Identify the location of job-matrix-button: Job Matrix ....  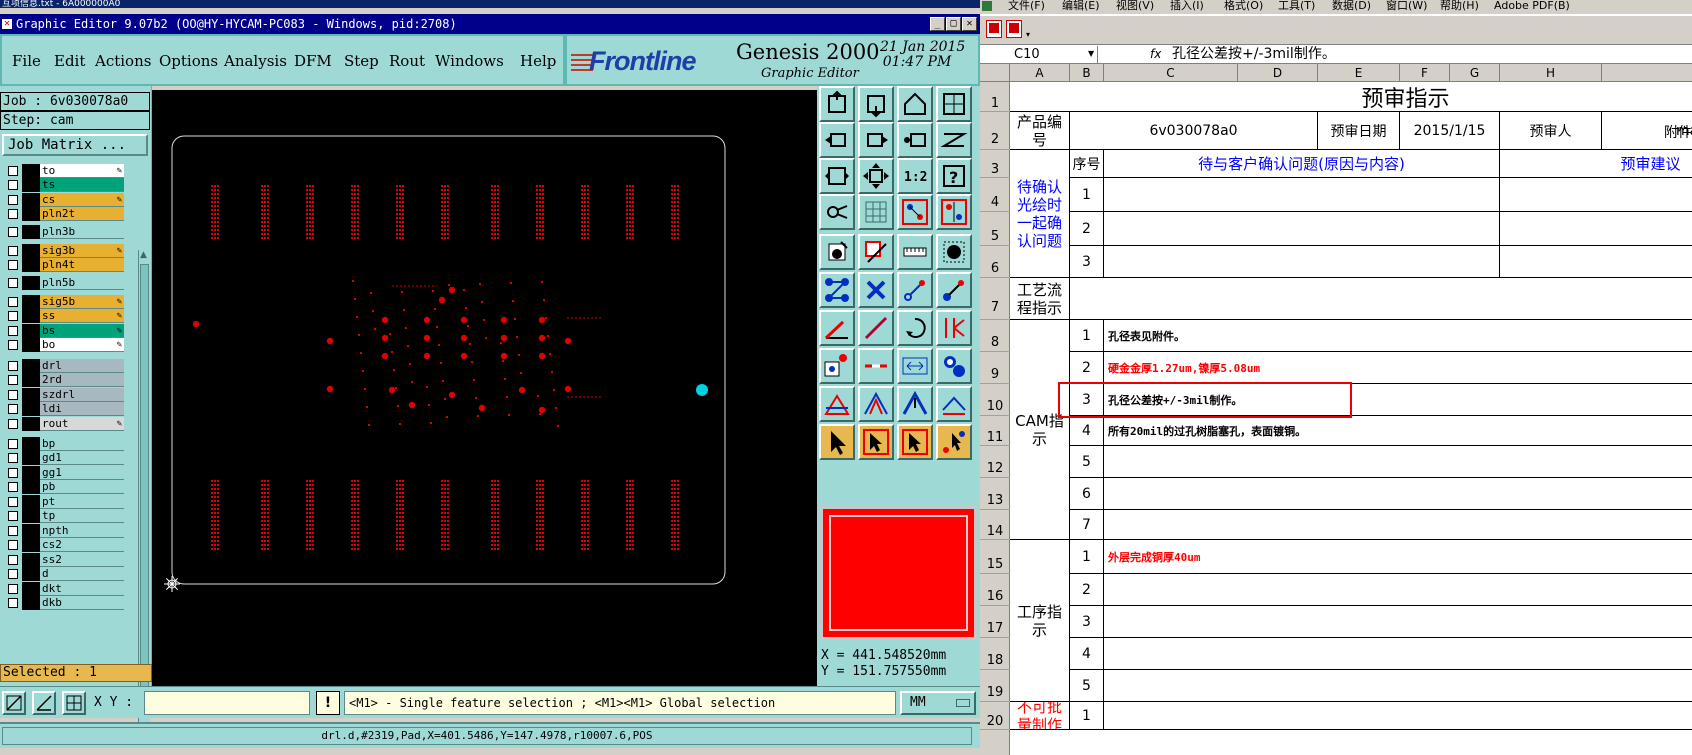
(75, 145).